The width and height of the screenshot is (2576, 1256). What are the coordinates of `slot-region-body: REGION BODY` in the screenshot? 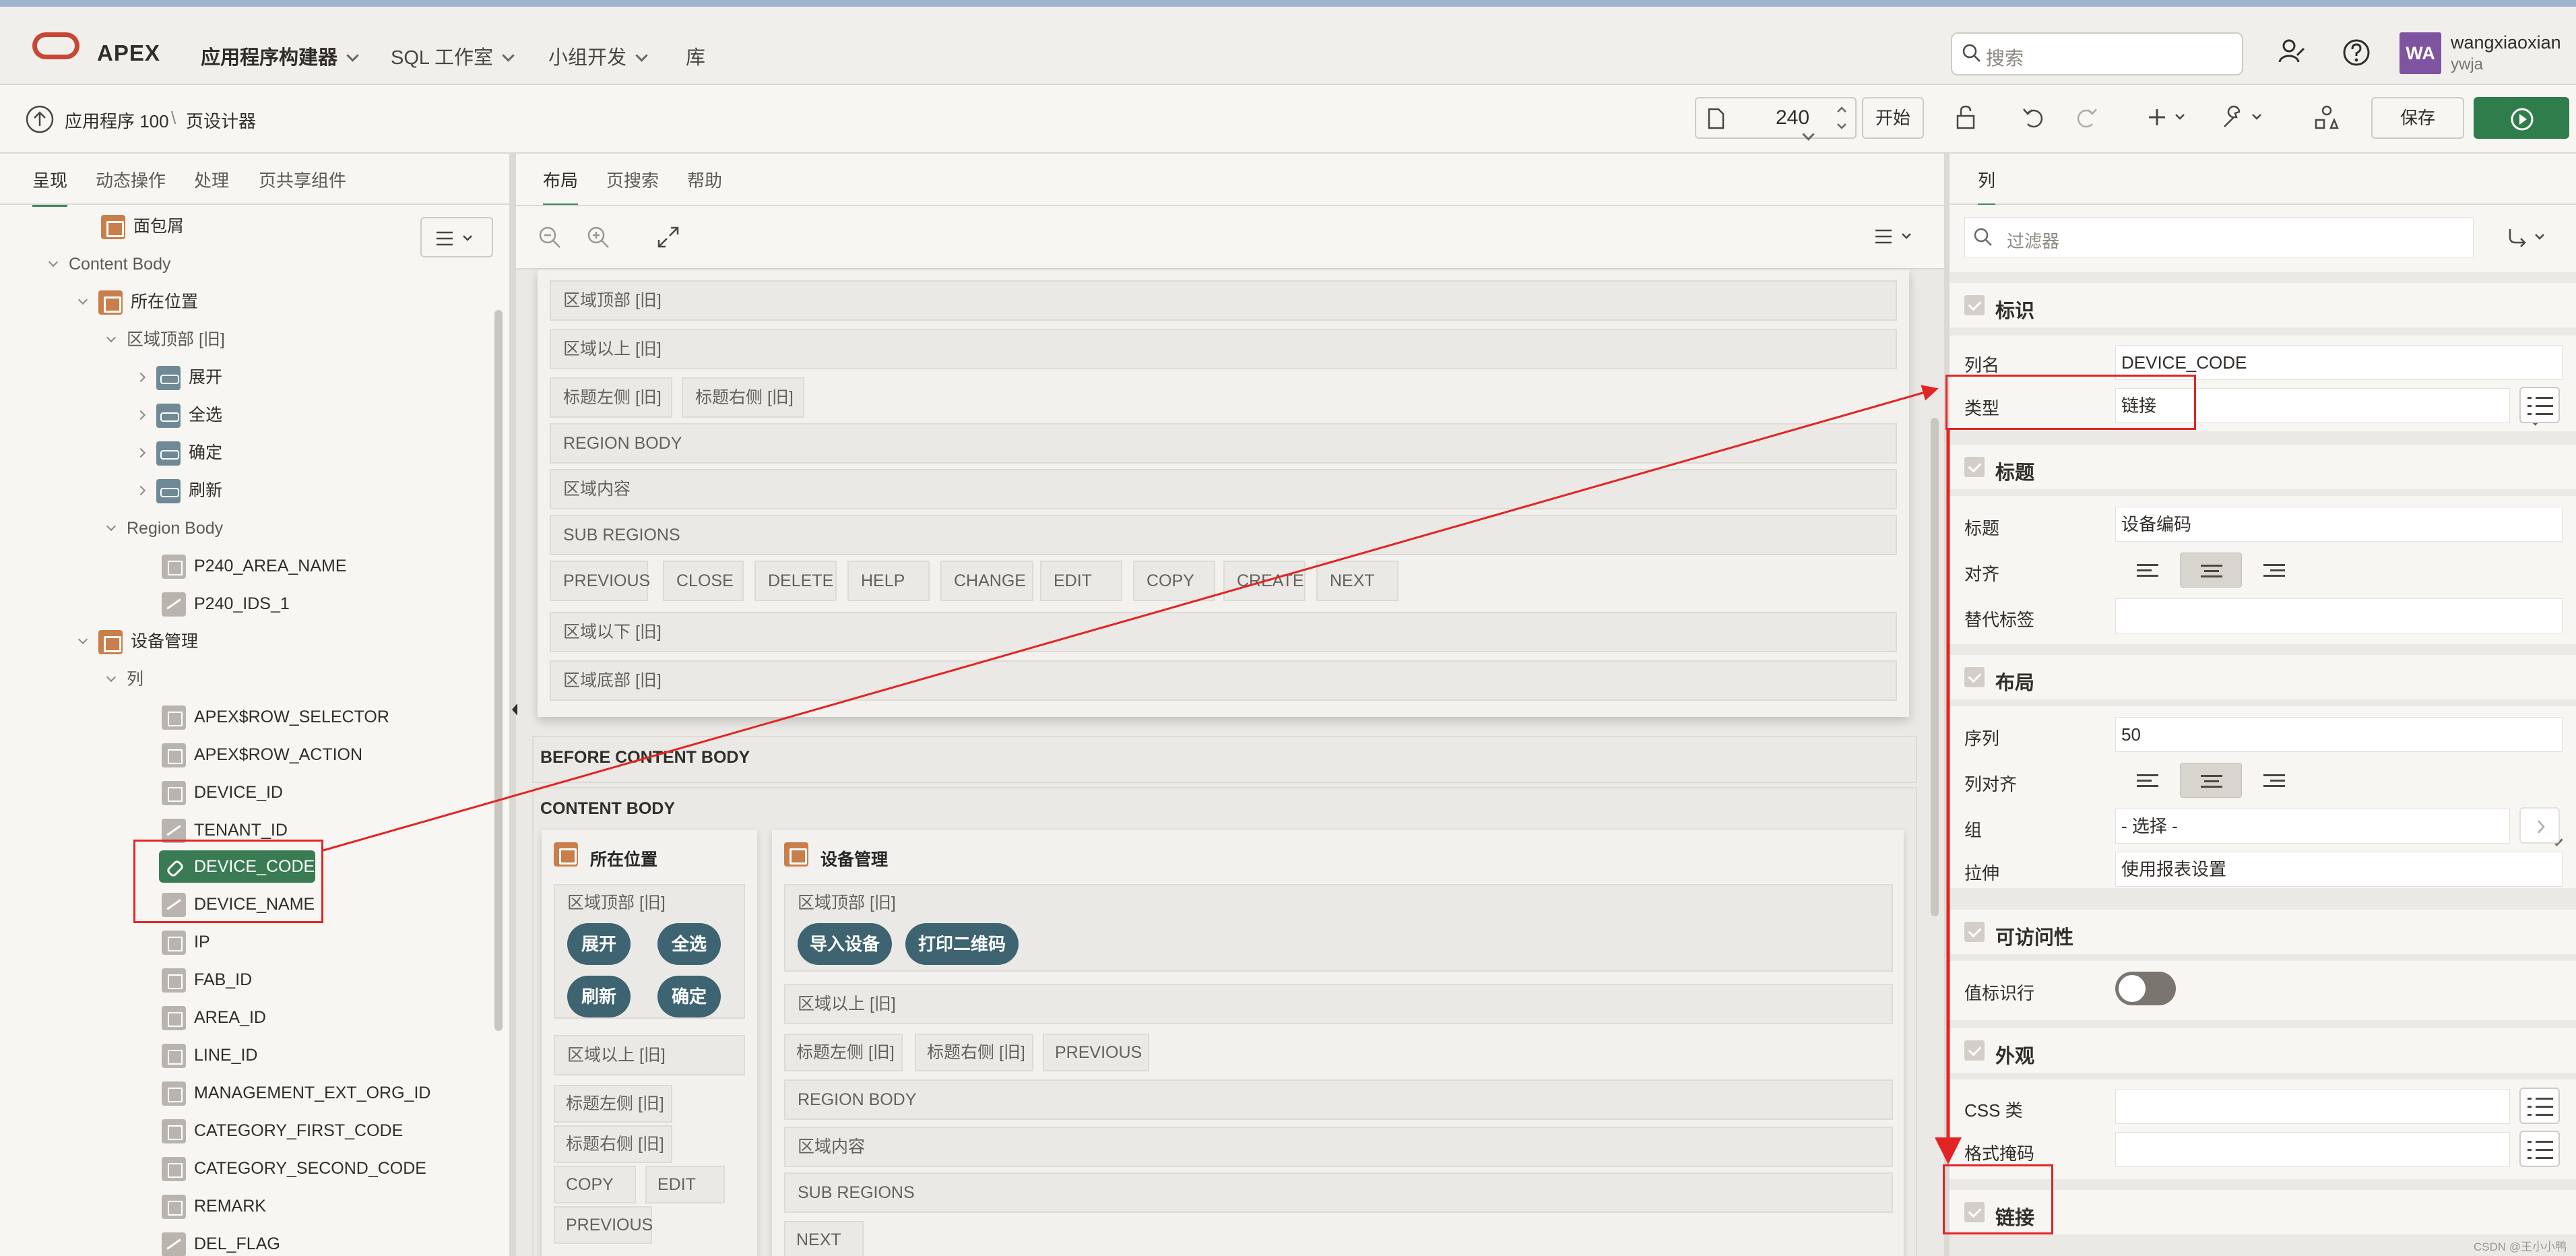 It's located at (1223, 443).